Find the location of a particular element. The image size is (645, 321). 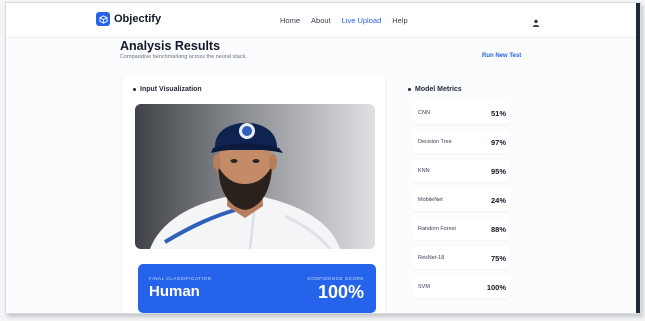

page-title: Analysis Results is located at coordinates (170, 46).